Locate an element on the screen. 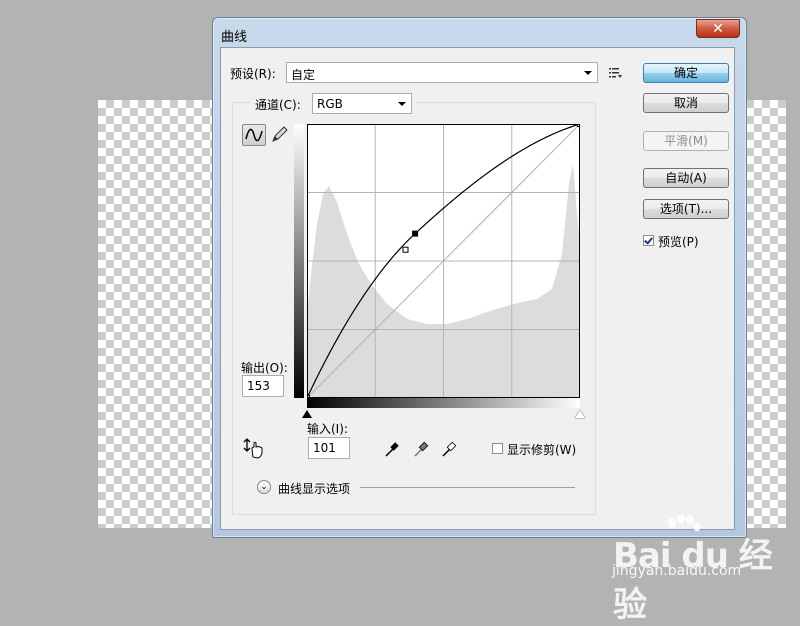 The height and width of the screenshot is (626, 800). output-label: 输出(O): is located at coordinates (264, 368).